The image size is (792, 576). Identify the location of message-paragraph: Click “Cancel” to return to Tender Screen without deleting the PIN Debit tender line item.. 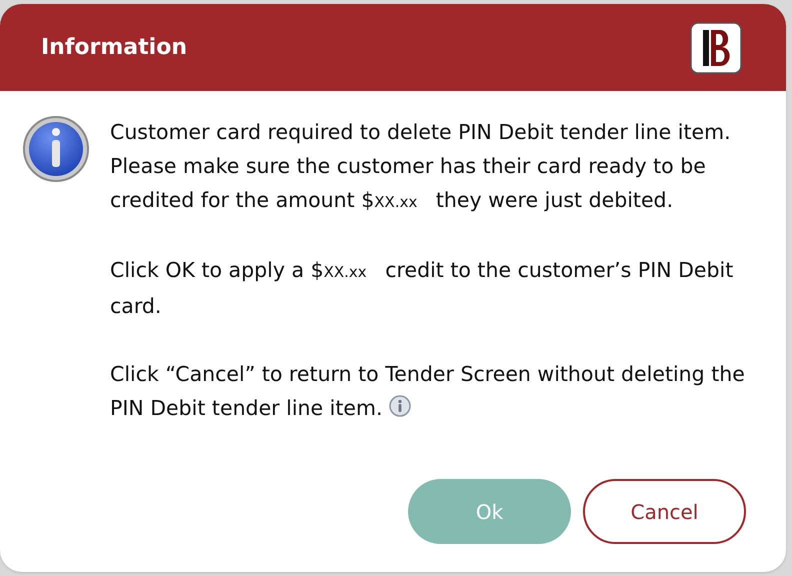
(428, 391).